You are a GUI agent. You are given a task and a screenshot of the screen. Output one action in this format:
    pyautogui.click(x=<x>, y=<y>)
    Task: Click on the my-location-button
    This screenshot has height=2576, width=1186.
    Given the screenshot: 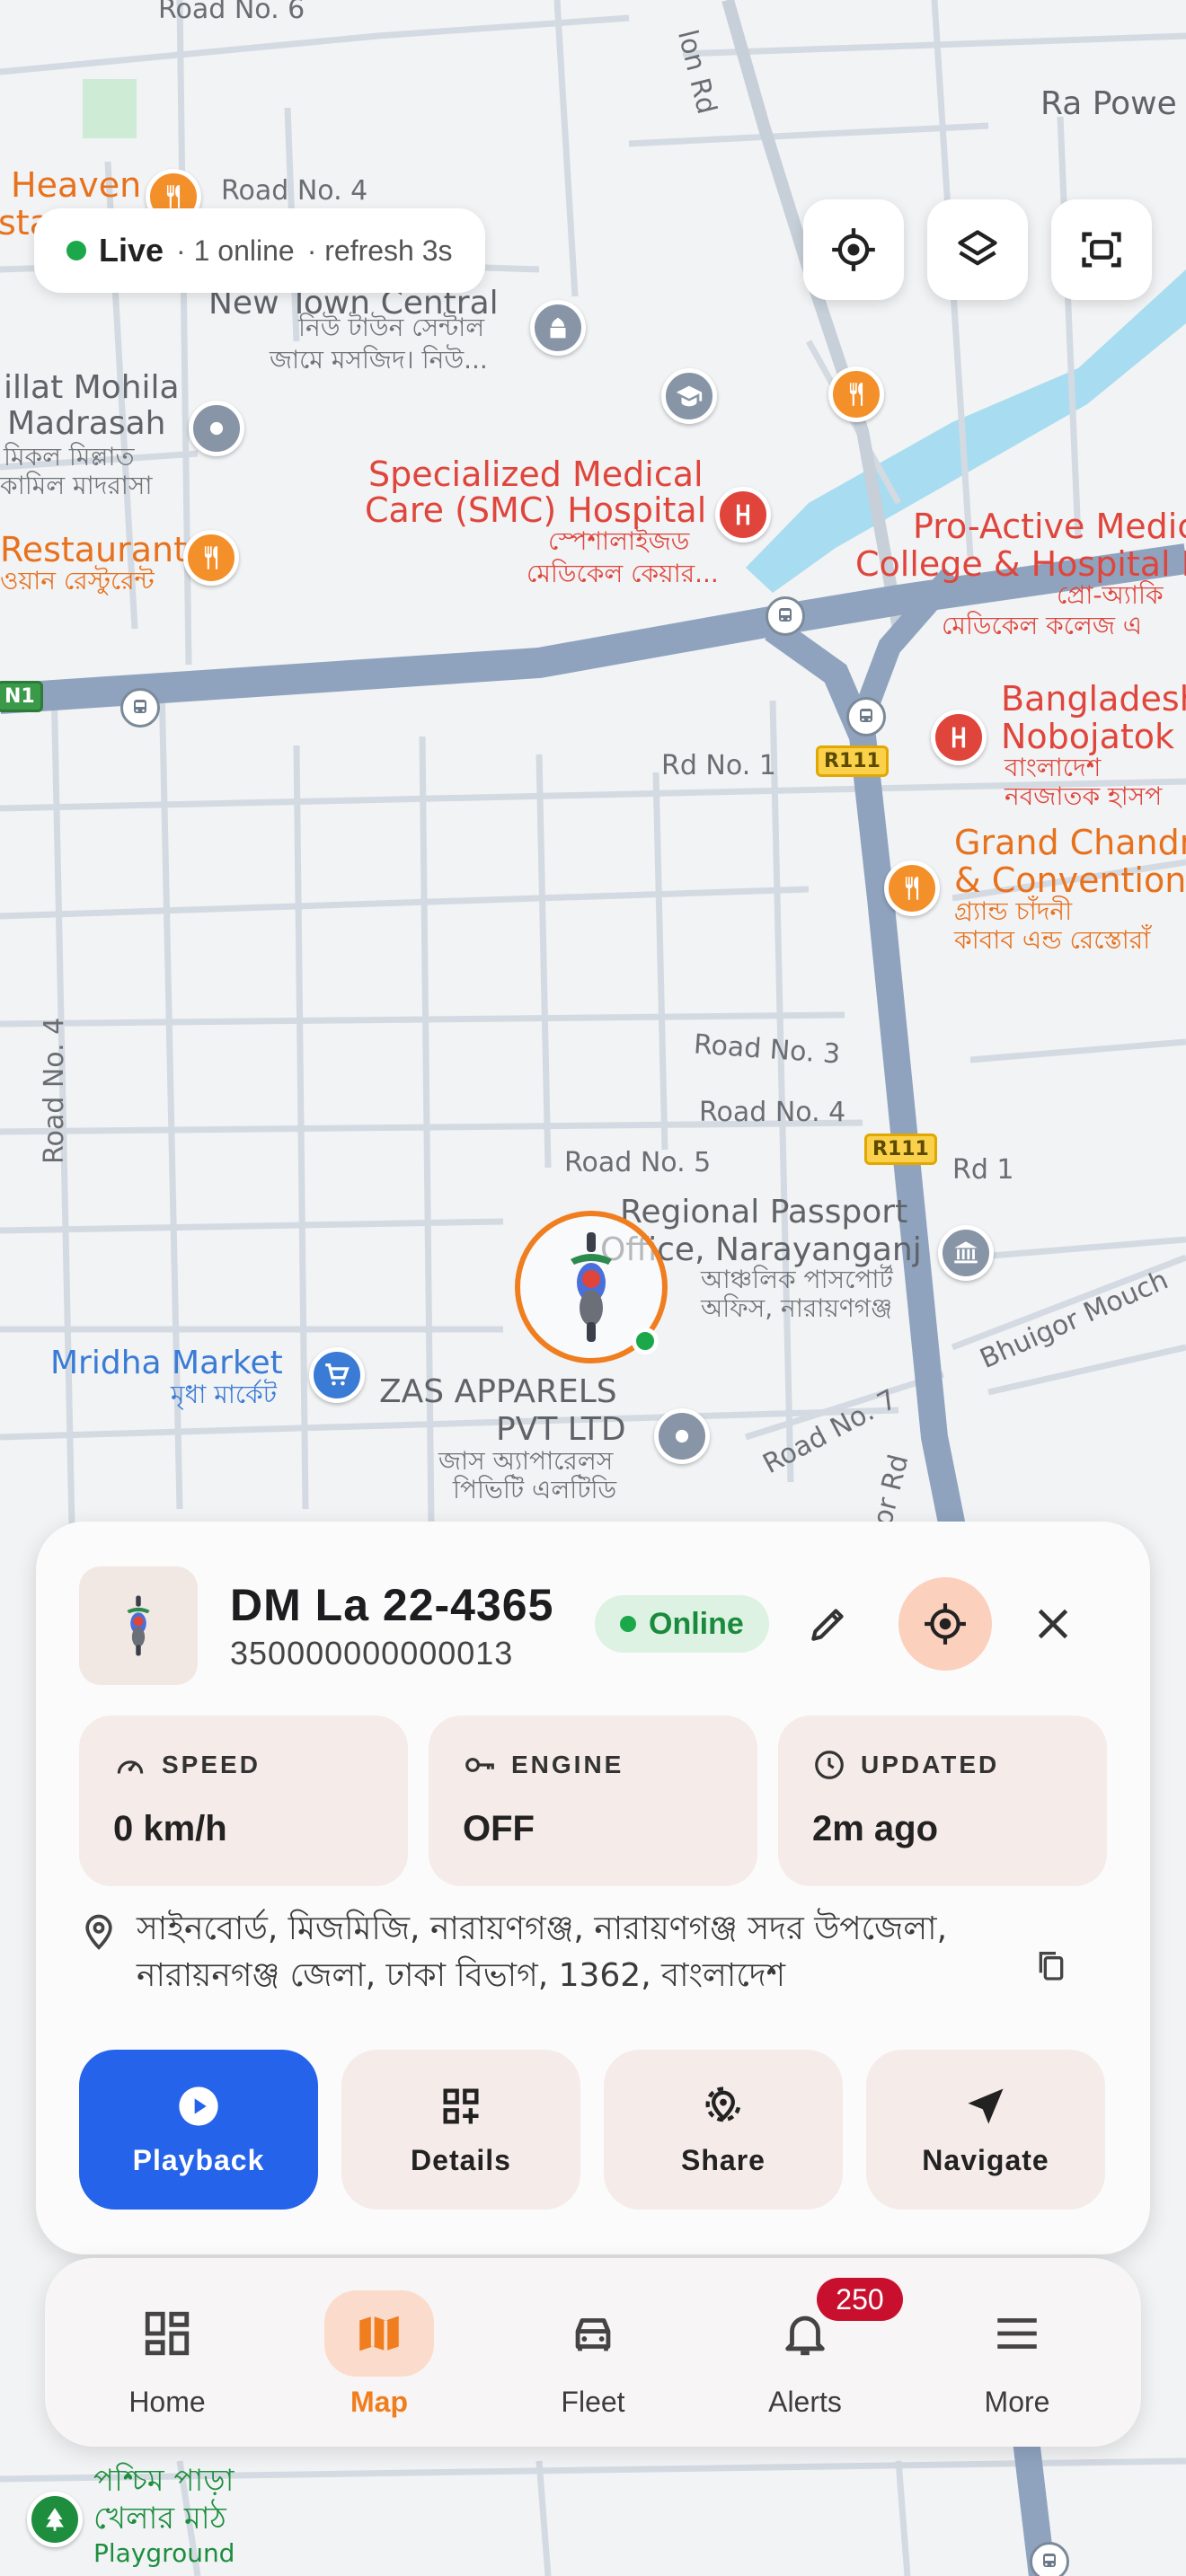 What is the action you would take?
    pyautogui.click(x=853, y=249)
    